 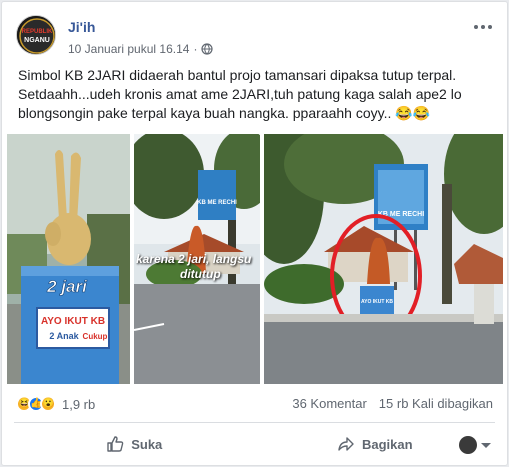 I want to click on share-label: Bagikan, so click(x=387, y=444).